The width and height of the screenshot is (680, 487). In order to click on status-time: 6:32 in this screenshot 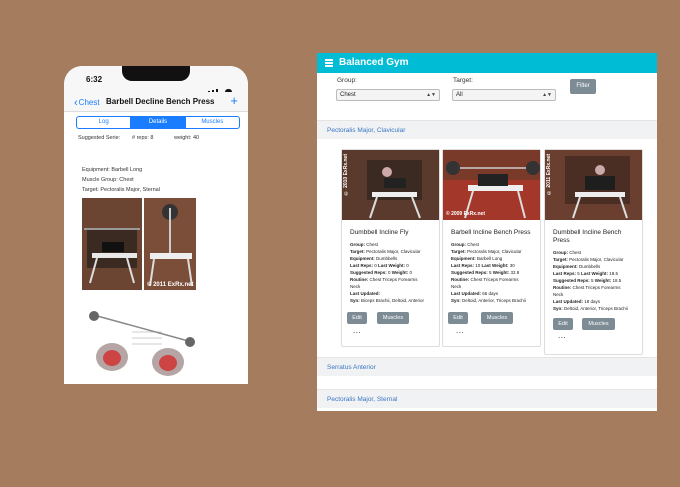, I will do `click(94, 79)`.